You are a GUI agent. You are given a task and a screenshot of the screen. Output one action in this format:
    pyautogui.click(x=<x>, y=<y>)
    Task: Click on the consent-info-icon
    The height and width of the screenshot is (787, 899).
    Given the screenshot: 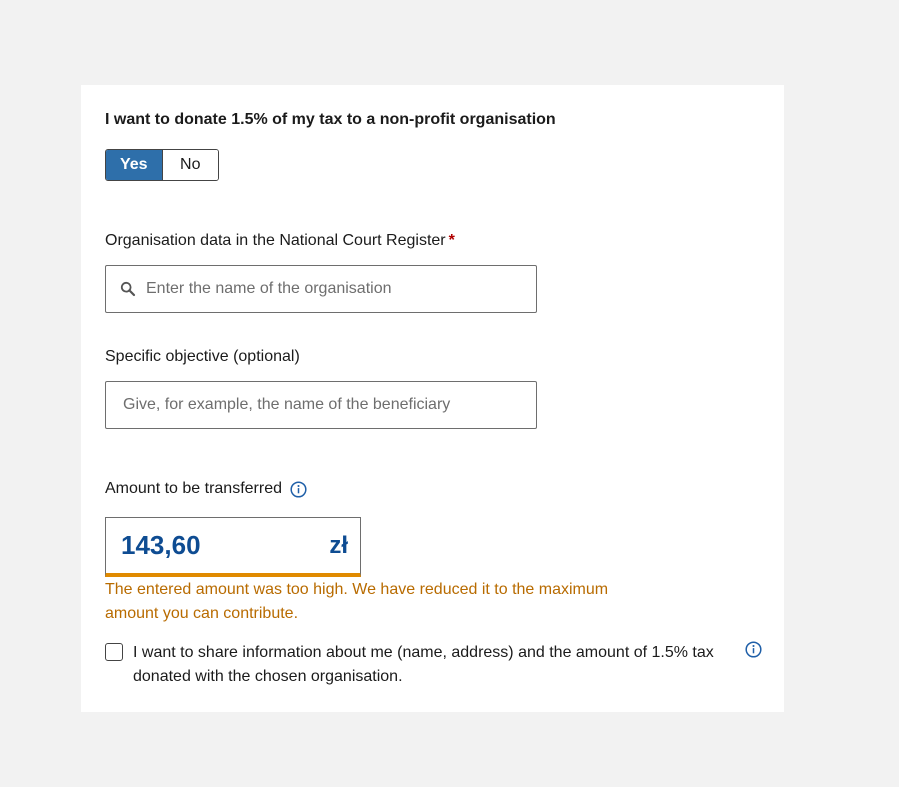 What is the action you would take?
    pyautogui.click(x=753, y=649)
    